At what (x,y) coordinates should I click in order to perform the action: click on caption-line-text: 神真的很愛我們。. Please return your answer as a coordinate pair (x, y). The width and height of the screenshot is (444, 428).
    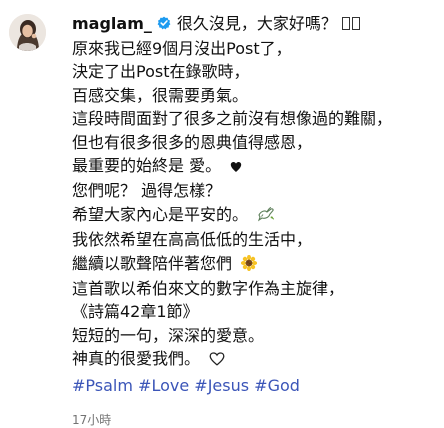
    Looking at the image, I should click on (136, 359).